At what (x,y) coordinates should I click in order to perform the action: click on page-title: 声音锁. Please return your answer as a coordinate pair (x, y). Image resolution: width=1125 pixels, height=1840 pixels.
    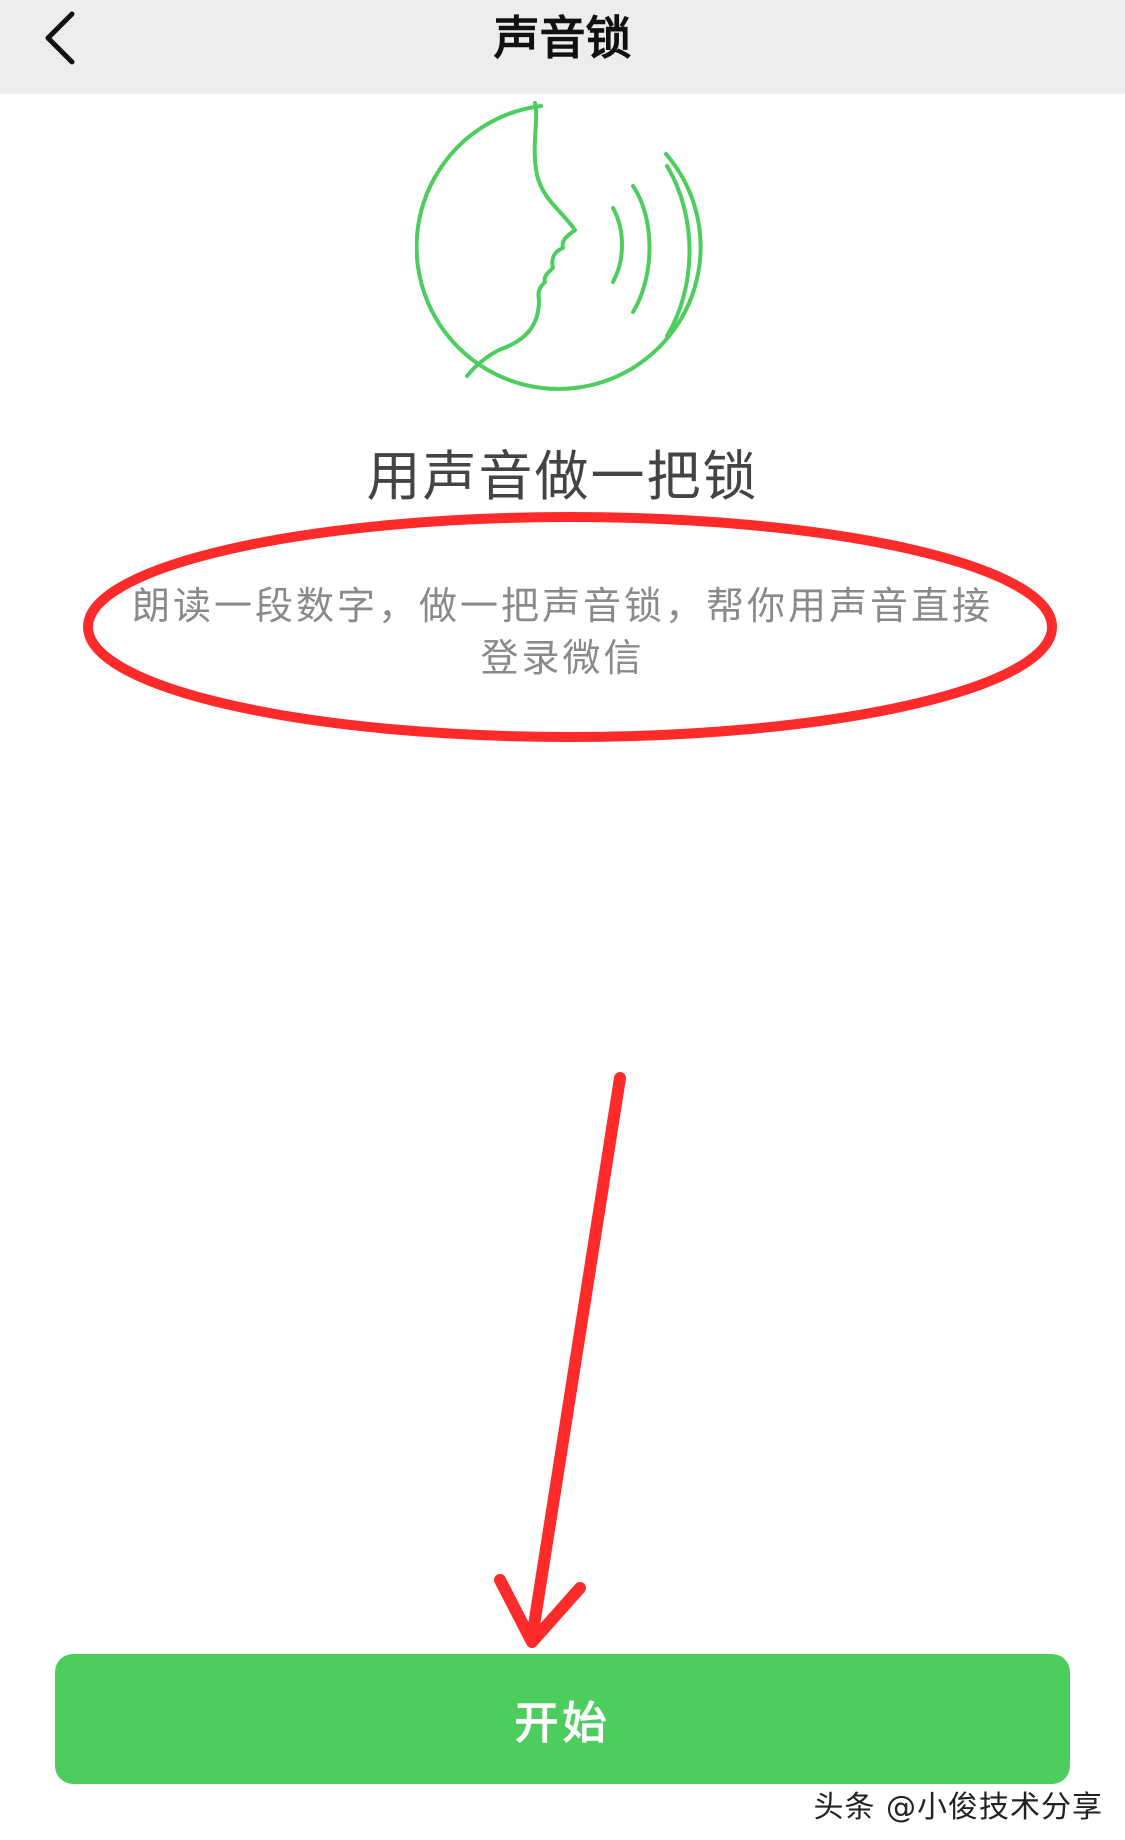
    Looking at the image, I should click on (562, 38).